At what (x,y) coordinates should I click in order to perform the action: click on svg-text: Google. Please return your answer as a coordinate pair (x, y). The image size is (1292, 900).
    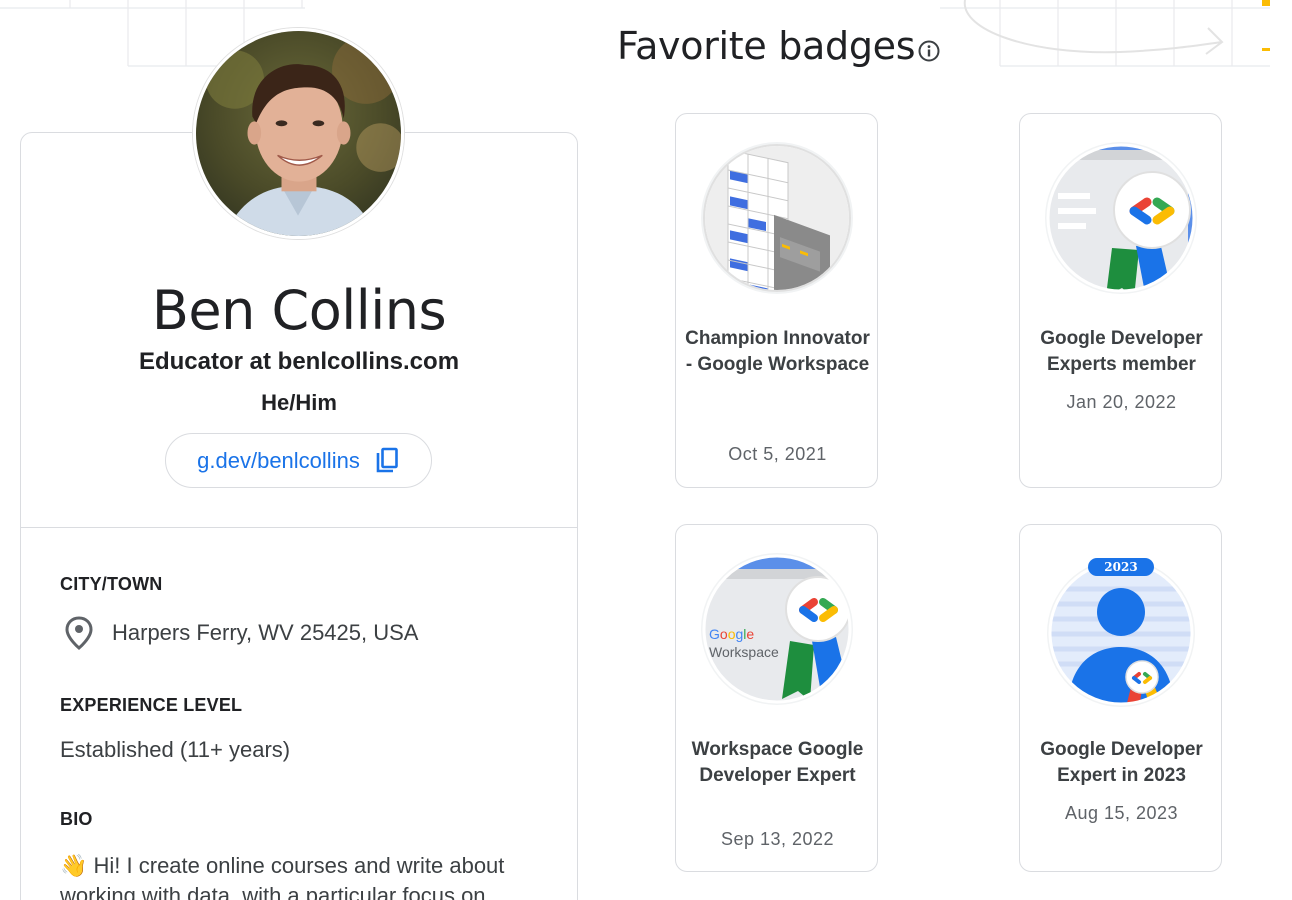
    Looking at the image, I should click on (731, 634).